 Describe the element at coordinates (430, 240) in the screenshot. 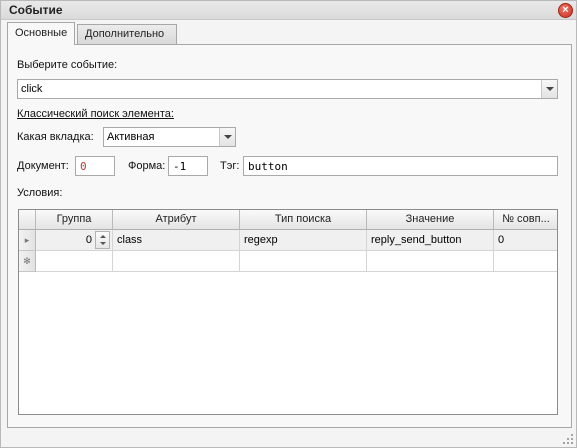

I see `cell-value: reply_send_button` at that location.